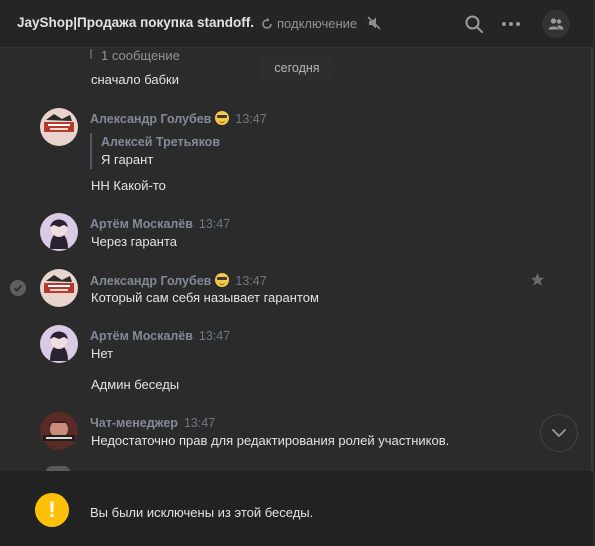  What do you see at coordinates (205, 297) in the screenshot?
I see `message-text: Который сам себя называет гарантом` at bounding box center [205, 297].